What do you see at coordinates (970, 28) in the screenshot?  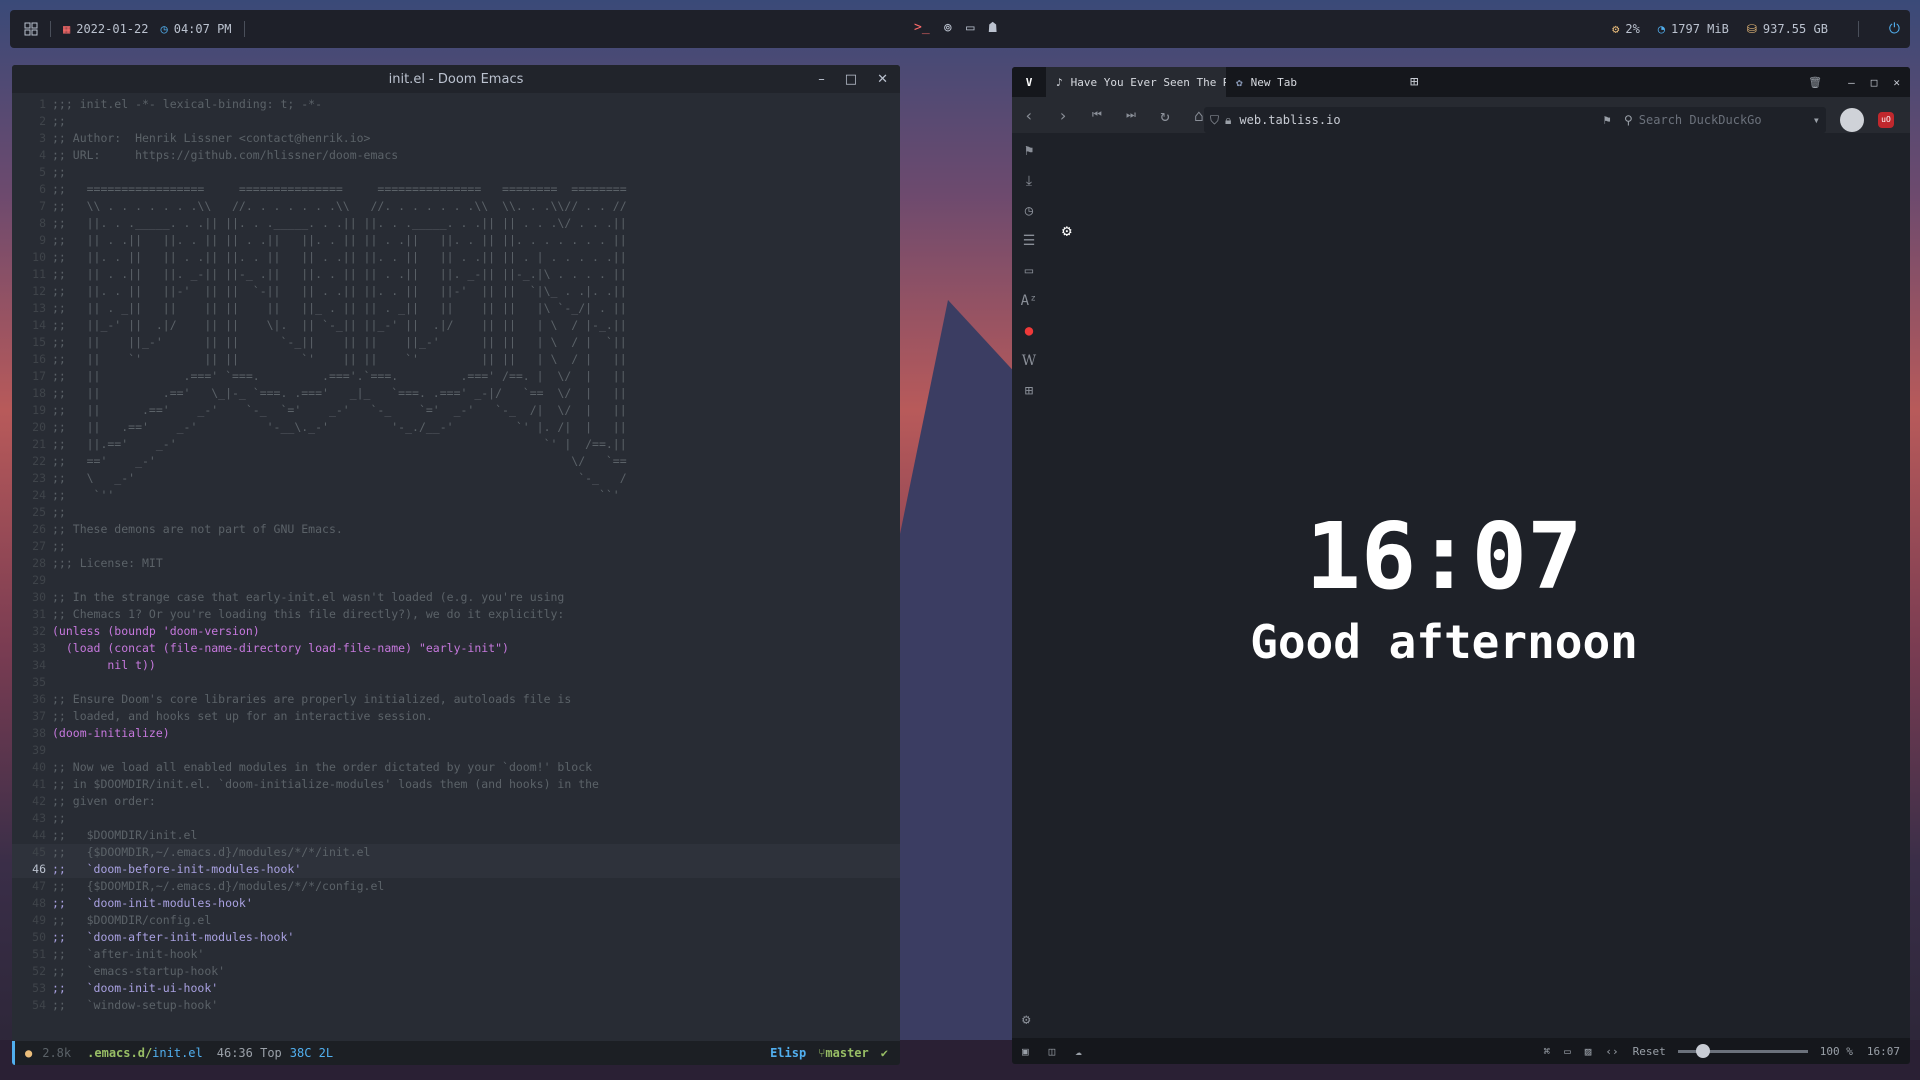 I see `folder-icon: ▭` at bounding box center [970, 28].